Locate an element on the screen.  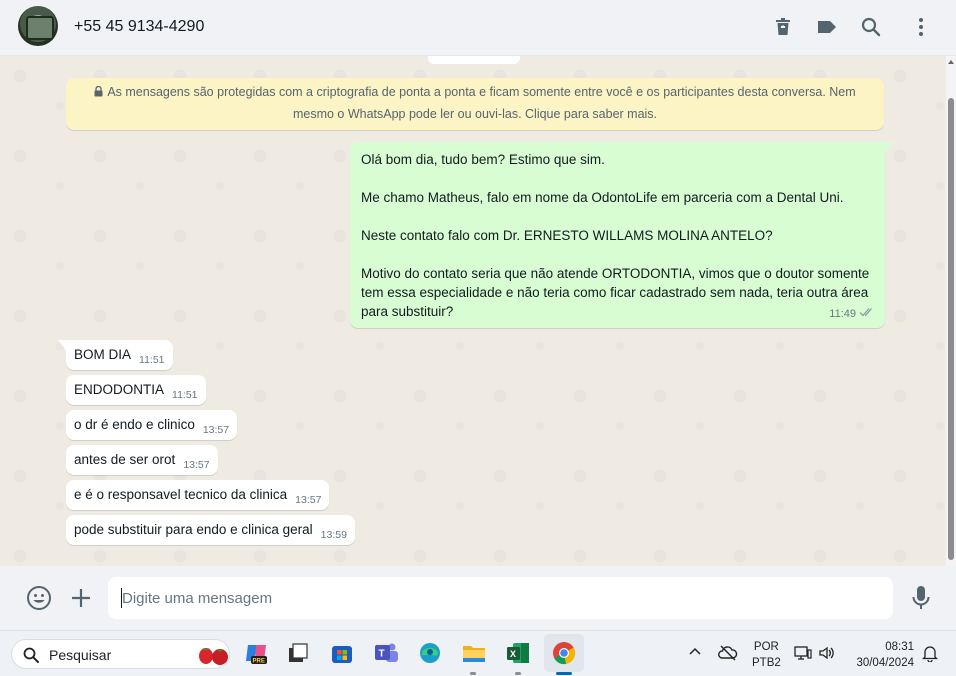
strawberries-icon is located at coordinates (214, 657).